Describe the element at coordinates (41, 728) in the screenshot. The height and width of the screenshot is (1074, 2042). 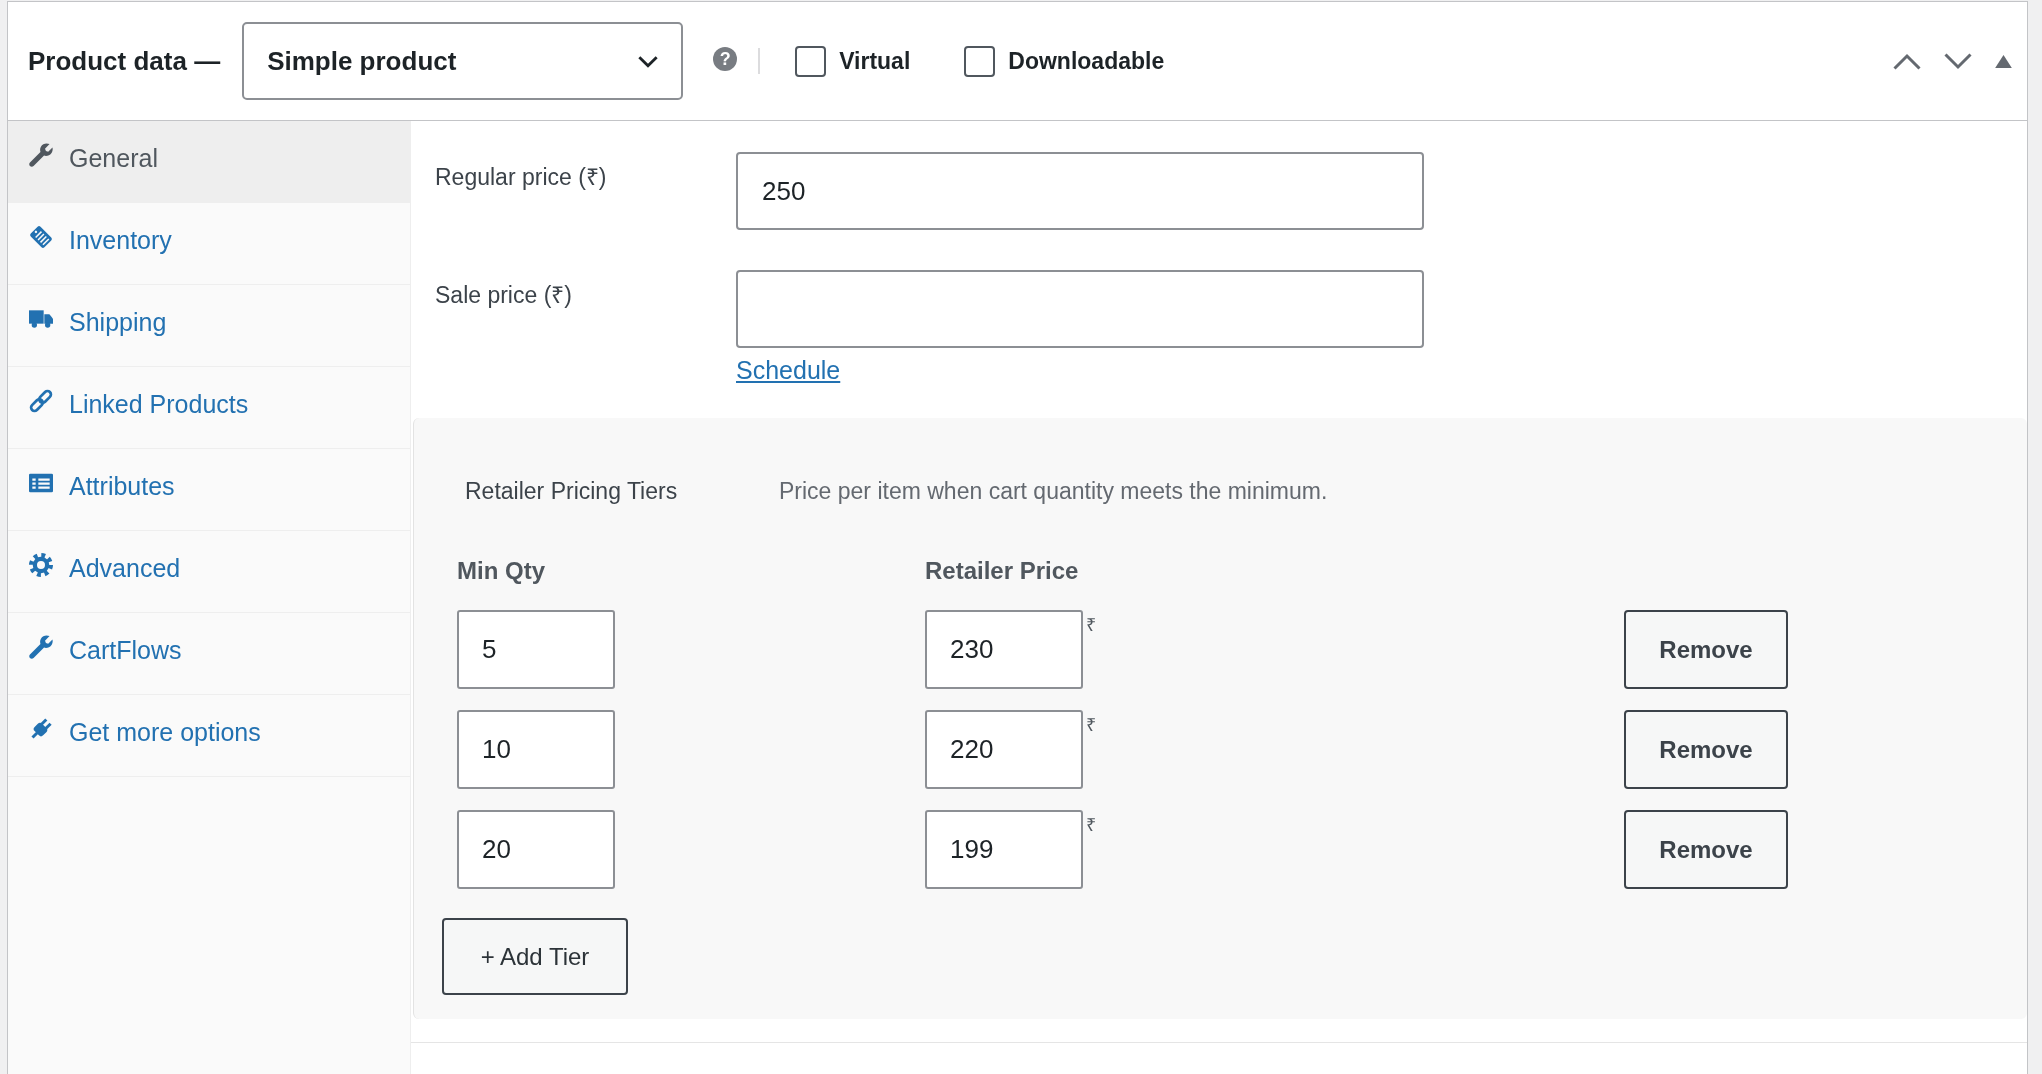
I see `plug-icon` at that location.